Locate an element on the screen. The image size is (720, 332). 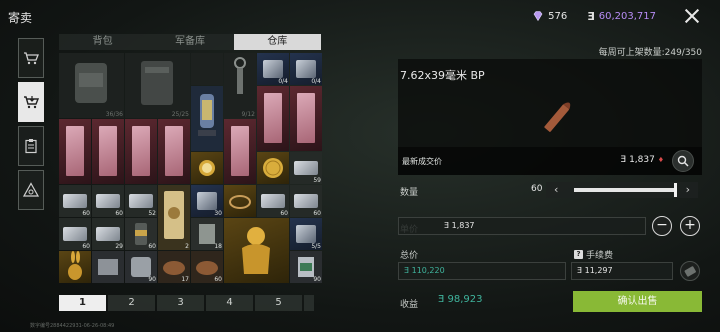
chevron-left-icon: ‹ is located at coordinates (556, 190).